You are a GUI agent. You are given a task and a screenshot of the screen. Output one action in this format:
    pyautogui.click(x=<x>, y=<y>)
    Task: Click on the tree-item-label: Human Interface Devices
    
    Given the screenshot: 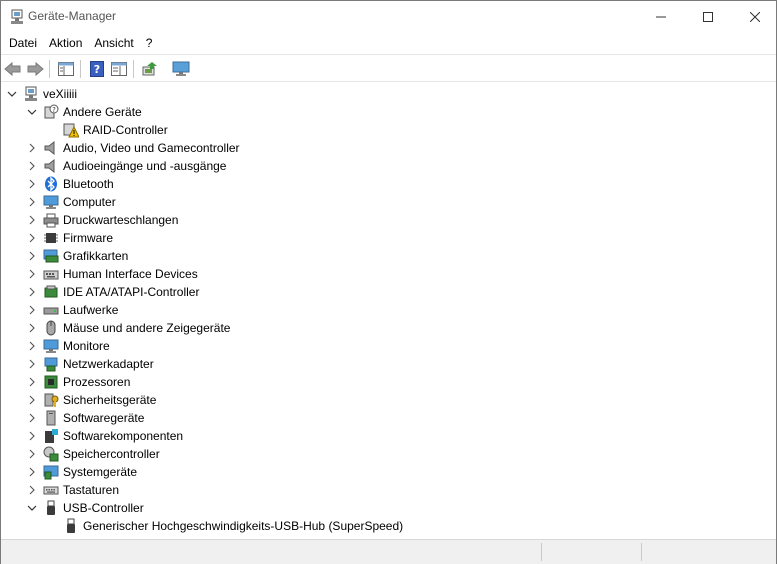 What is the action you would take?
    pyautogui.click(x=130, y=274)
    